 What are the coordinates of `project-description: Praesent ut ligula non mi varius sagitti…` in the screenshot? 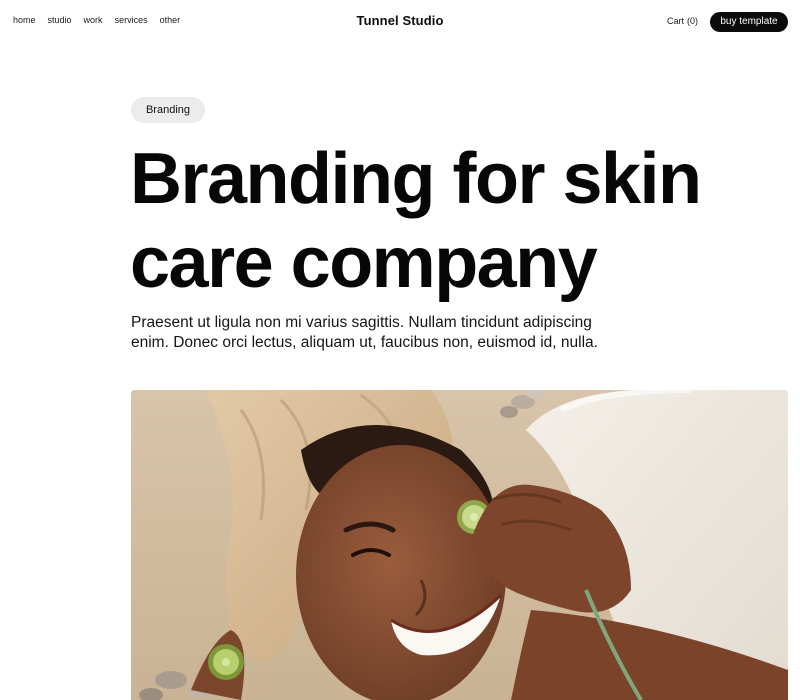 It's located at (364, 332).